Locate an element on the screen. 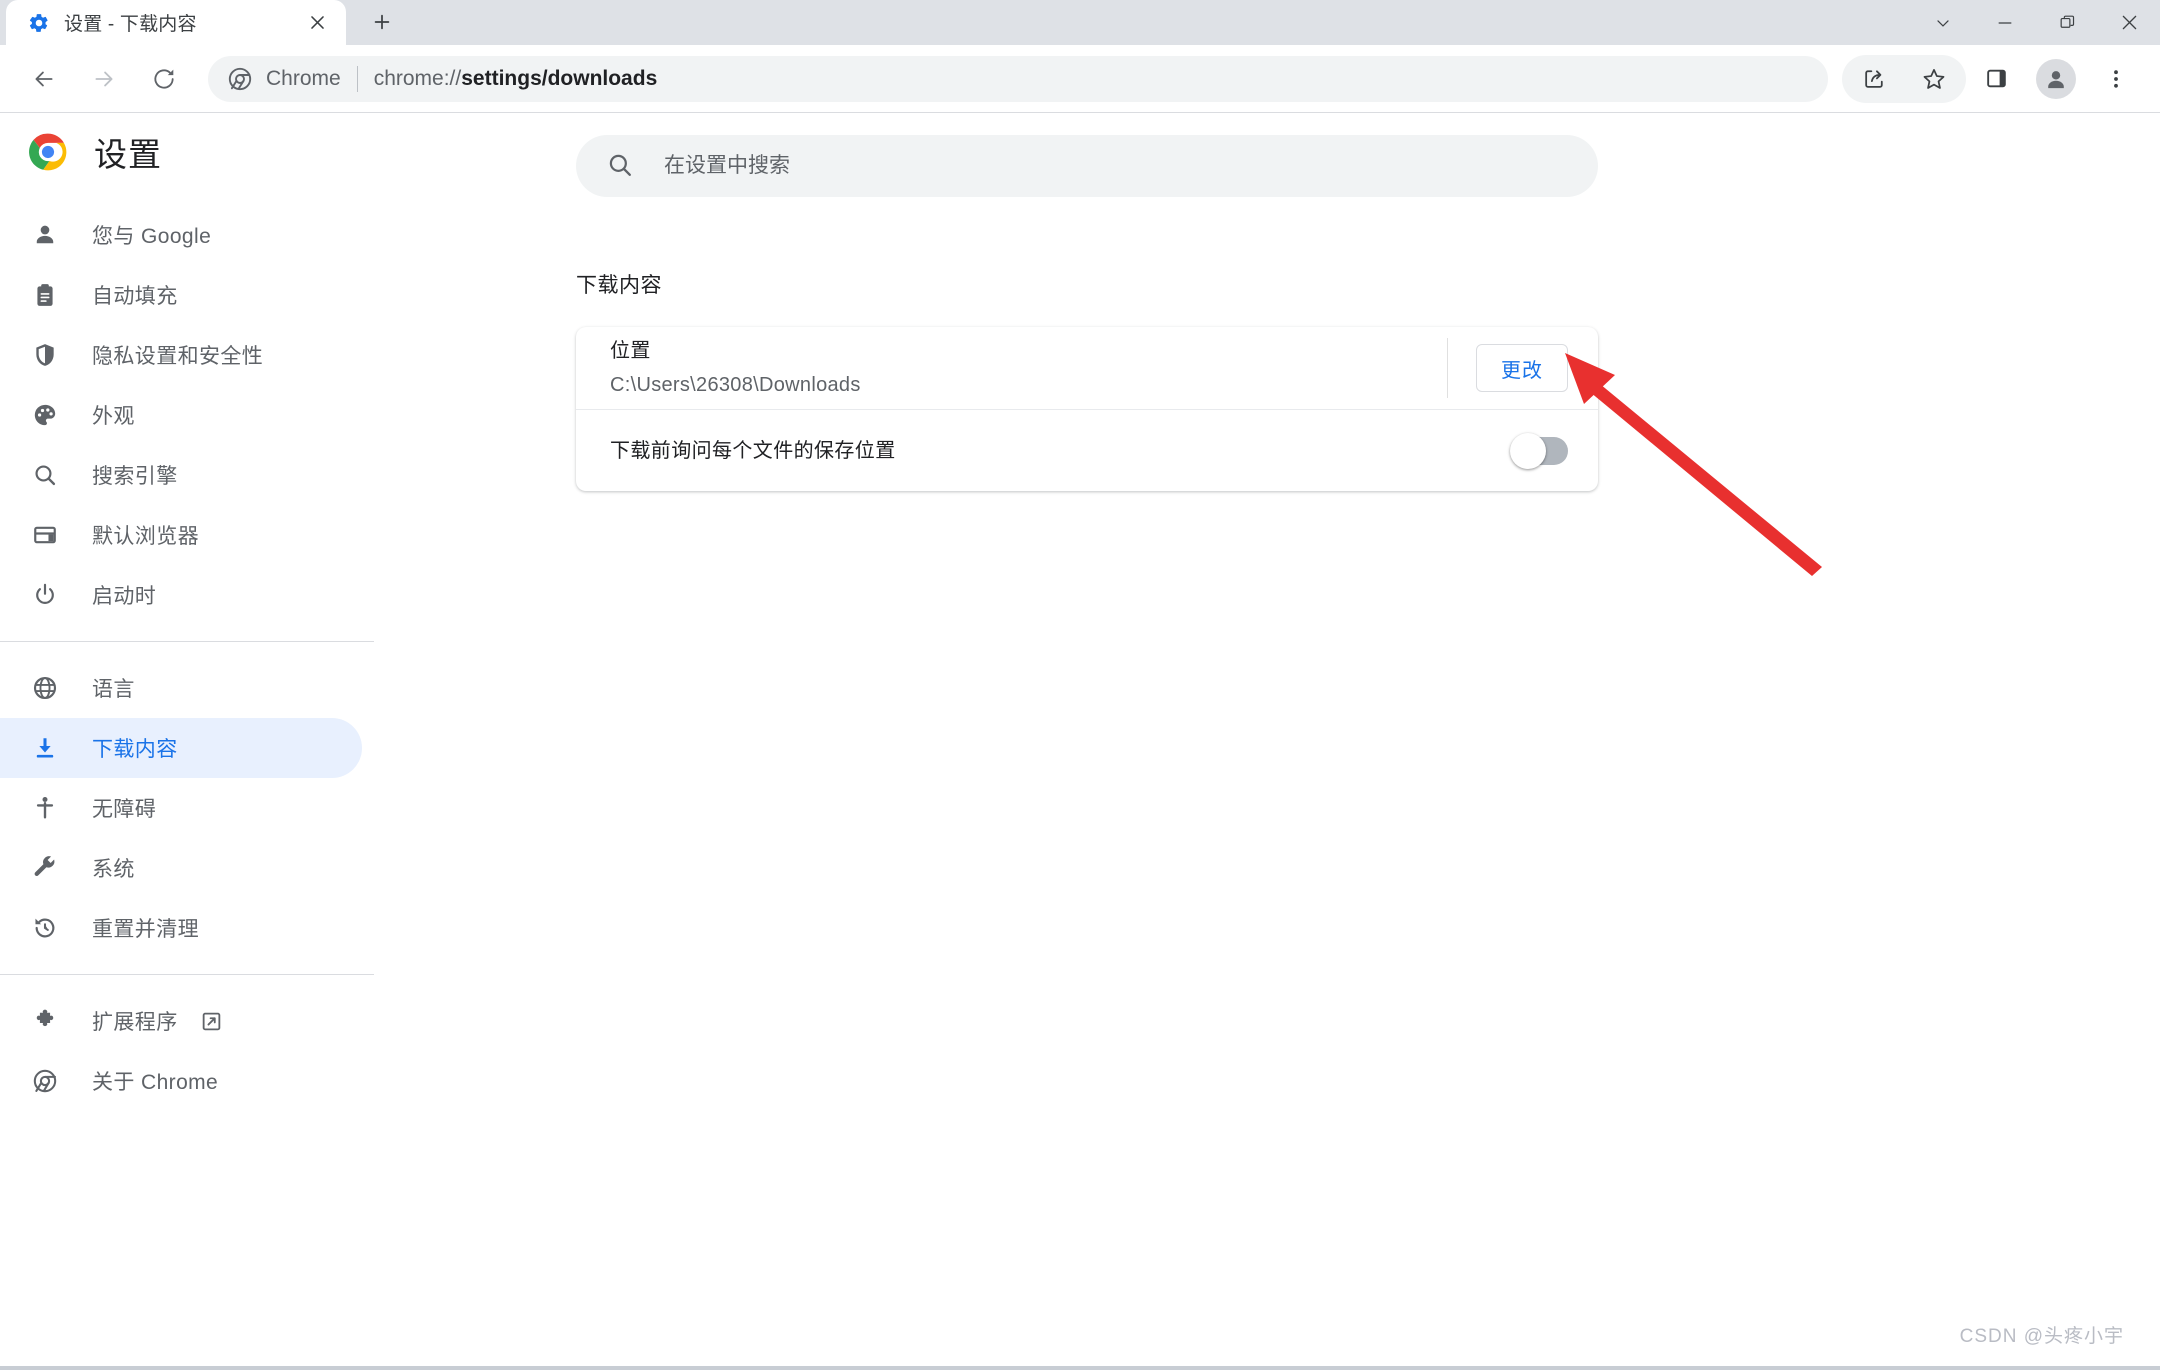 The height and width of the screenshot is (1370, 2160). tab-strip: 设置 - 下载内容 is located at coordinates (1080, 22).